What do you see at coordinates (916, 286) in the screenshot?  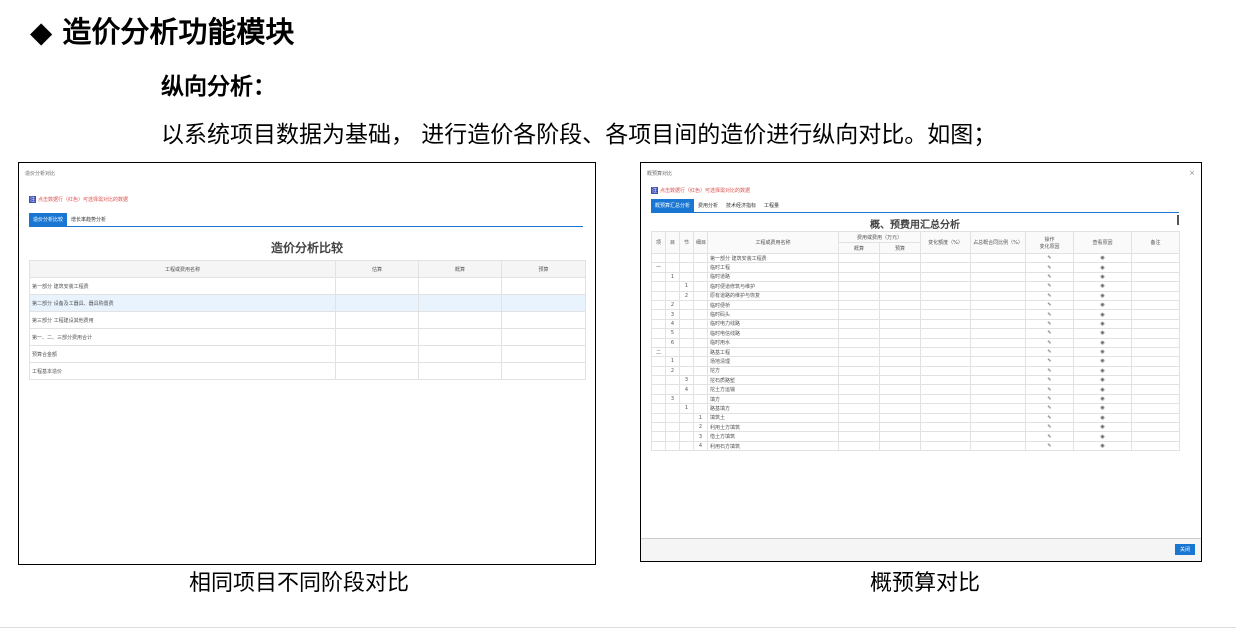 I see `table-row: 1 临时便道修筑与维护 ✎ ◉` at bounding box center [916, 286].